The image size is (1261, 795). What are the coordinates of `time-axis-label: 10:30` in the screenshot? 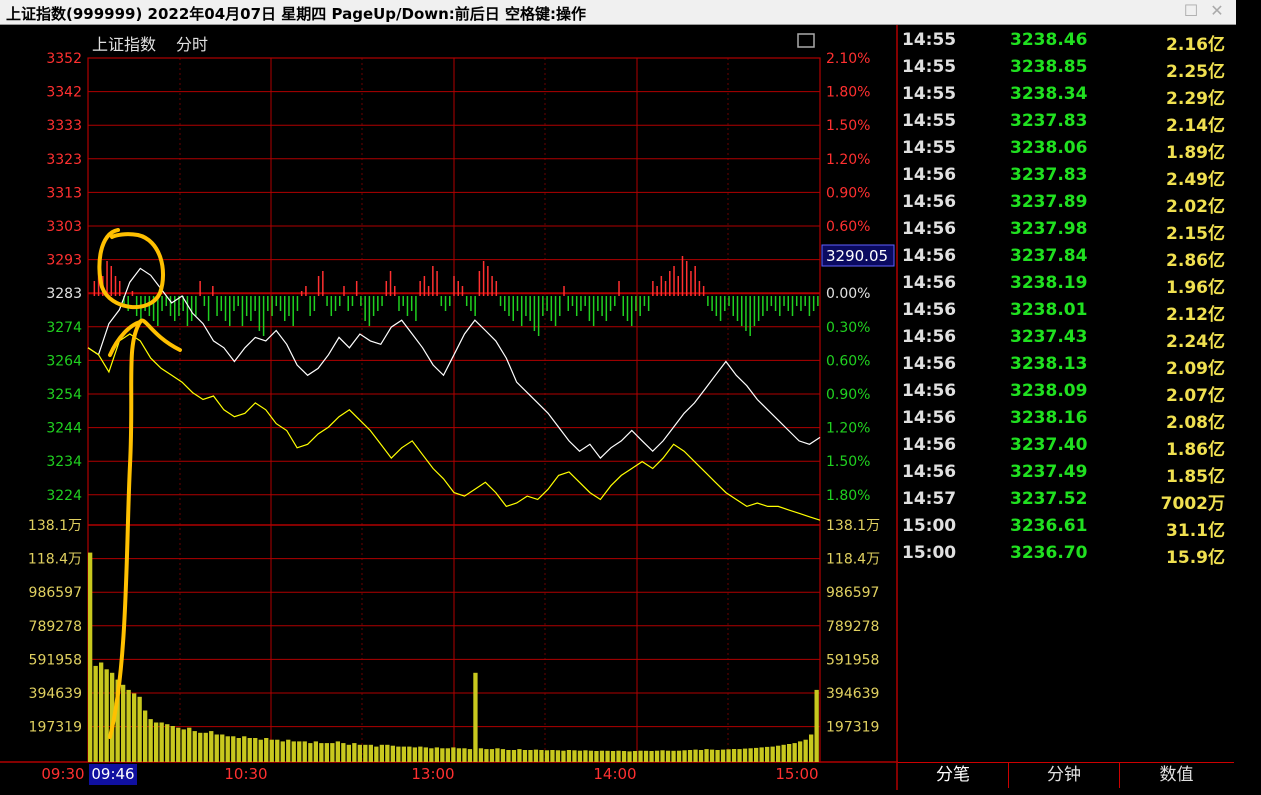 It's located at (245, 774).